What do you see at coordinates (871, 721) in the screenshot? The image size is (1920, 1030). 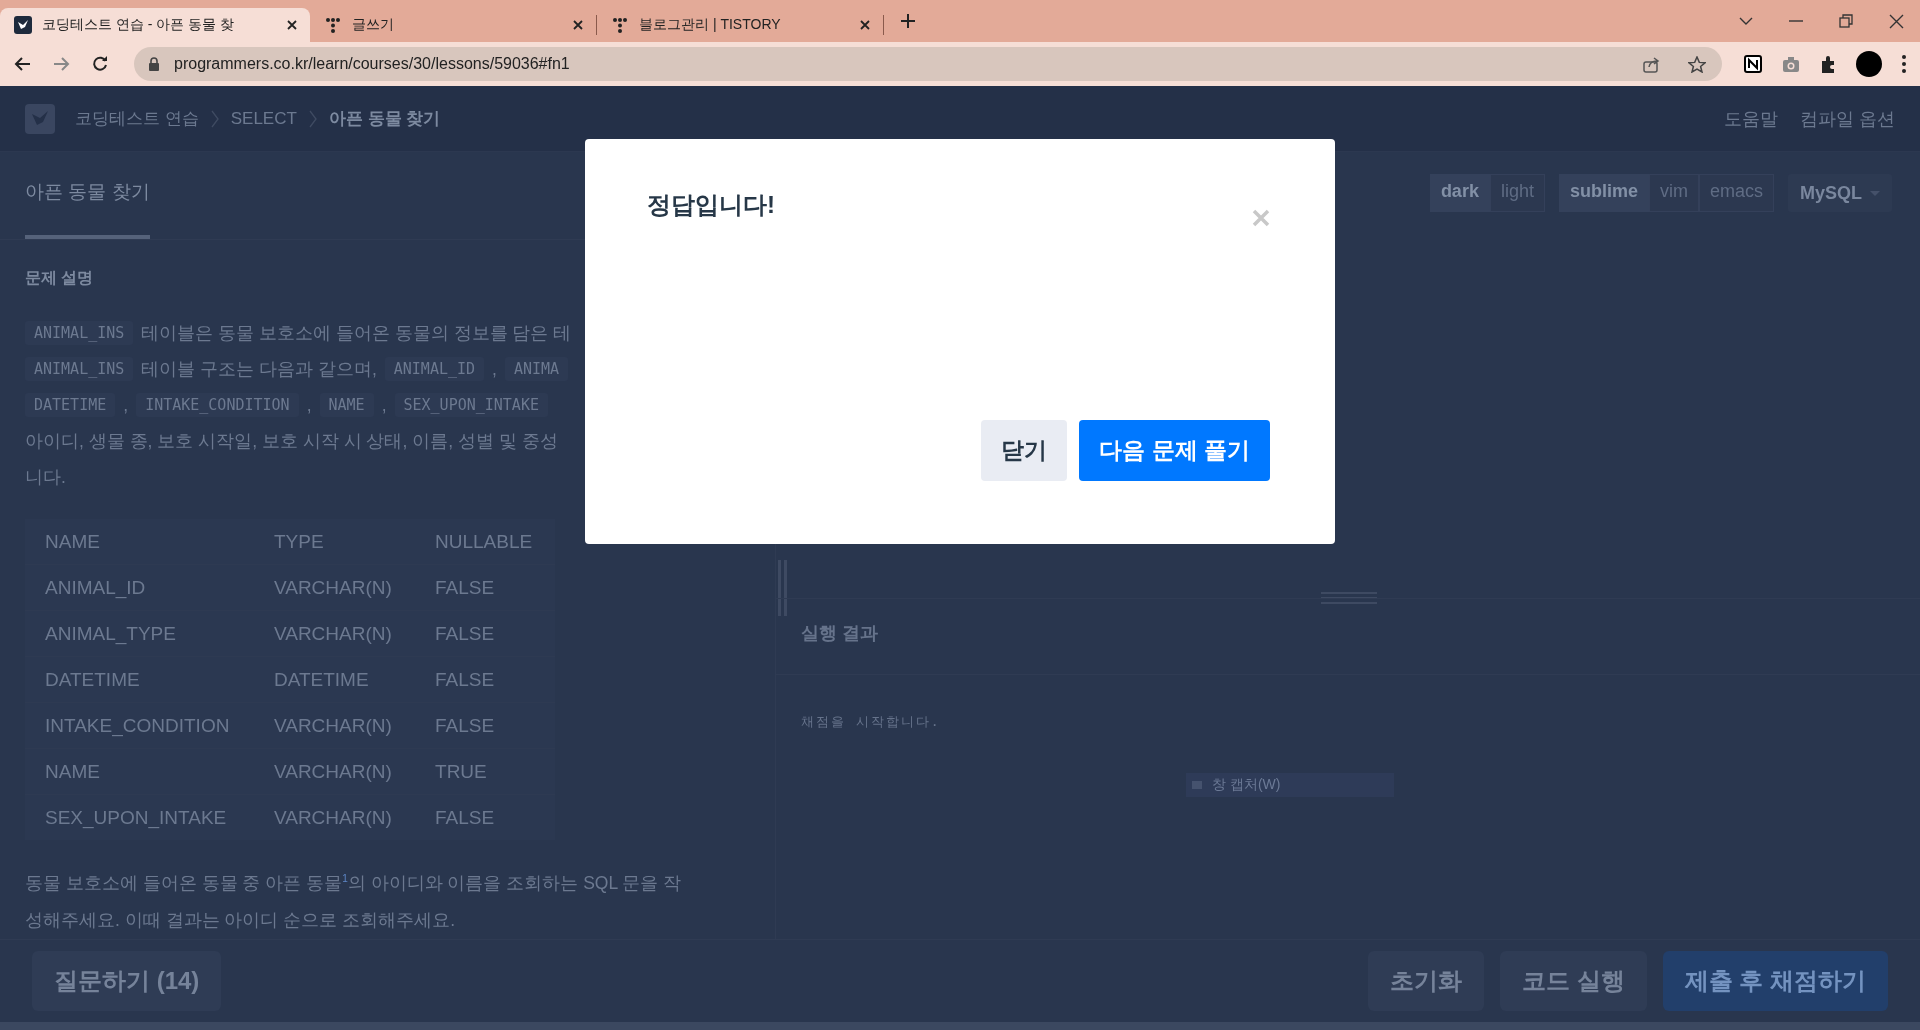 I see `result-output: 채점을 시작합니다.` at bounding box center [871, 721].